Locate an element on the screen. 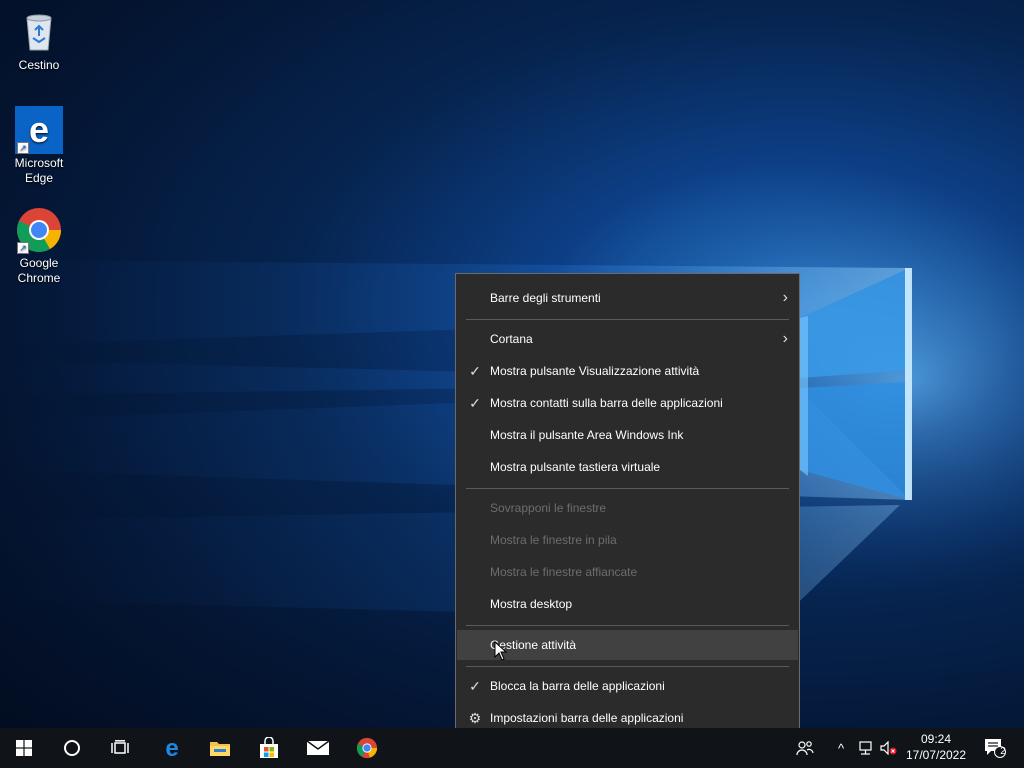  mail-icon is located at coordinates (318, 747).